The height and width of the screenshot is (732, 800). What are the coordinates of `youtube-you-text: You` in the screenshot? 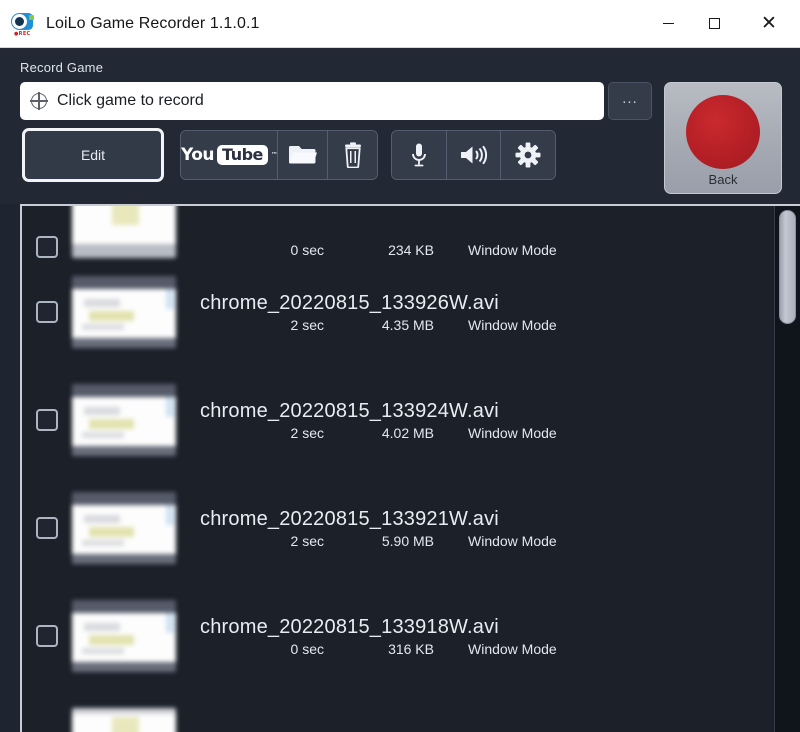 It's located at (198, 155).